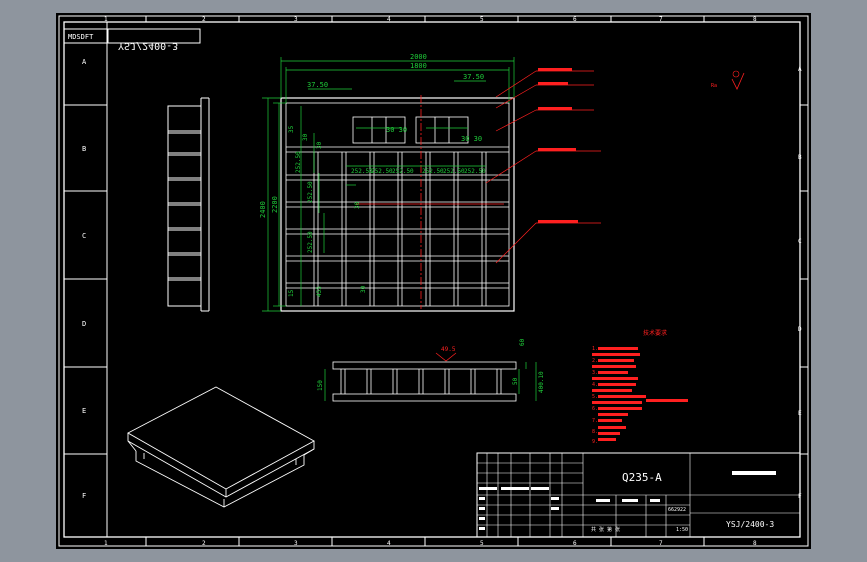 This screenshot has height=562, width=867. What do you see at coordinates (595, 421) in the screenshot?
I see `note-item: 7.` at bounding box center [595, 421].